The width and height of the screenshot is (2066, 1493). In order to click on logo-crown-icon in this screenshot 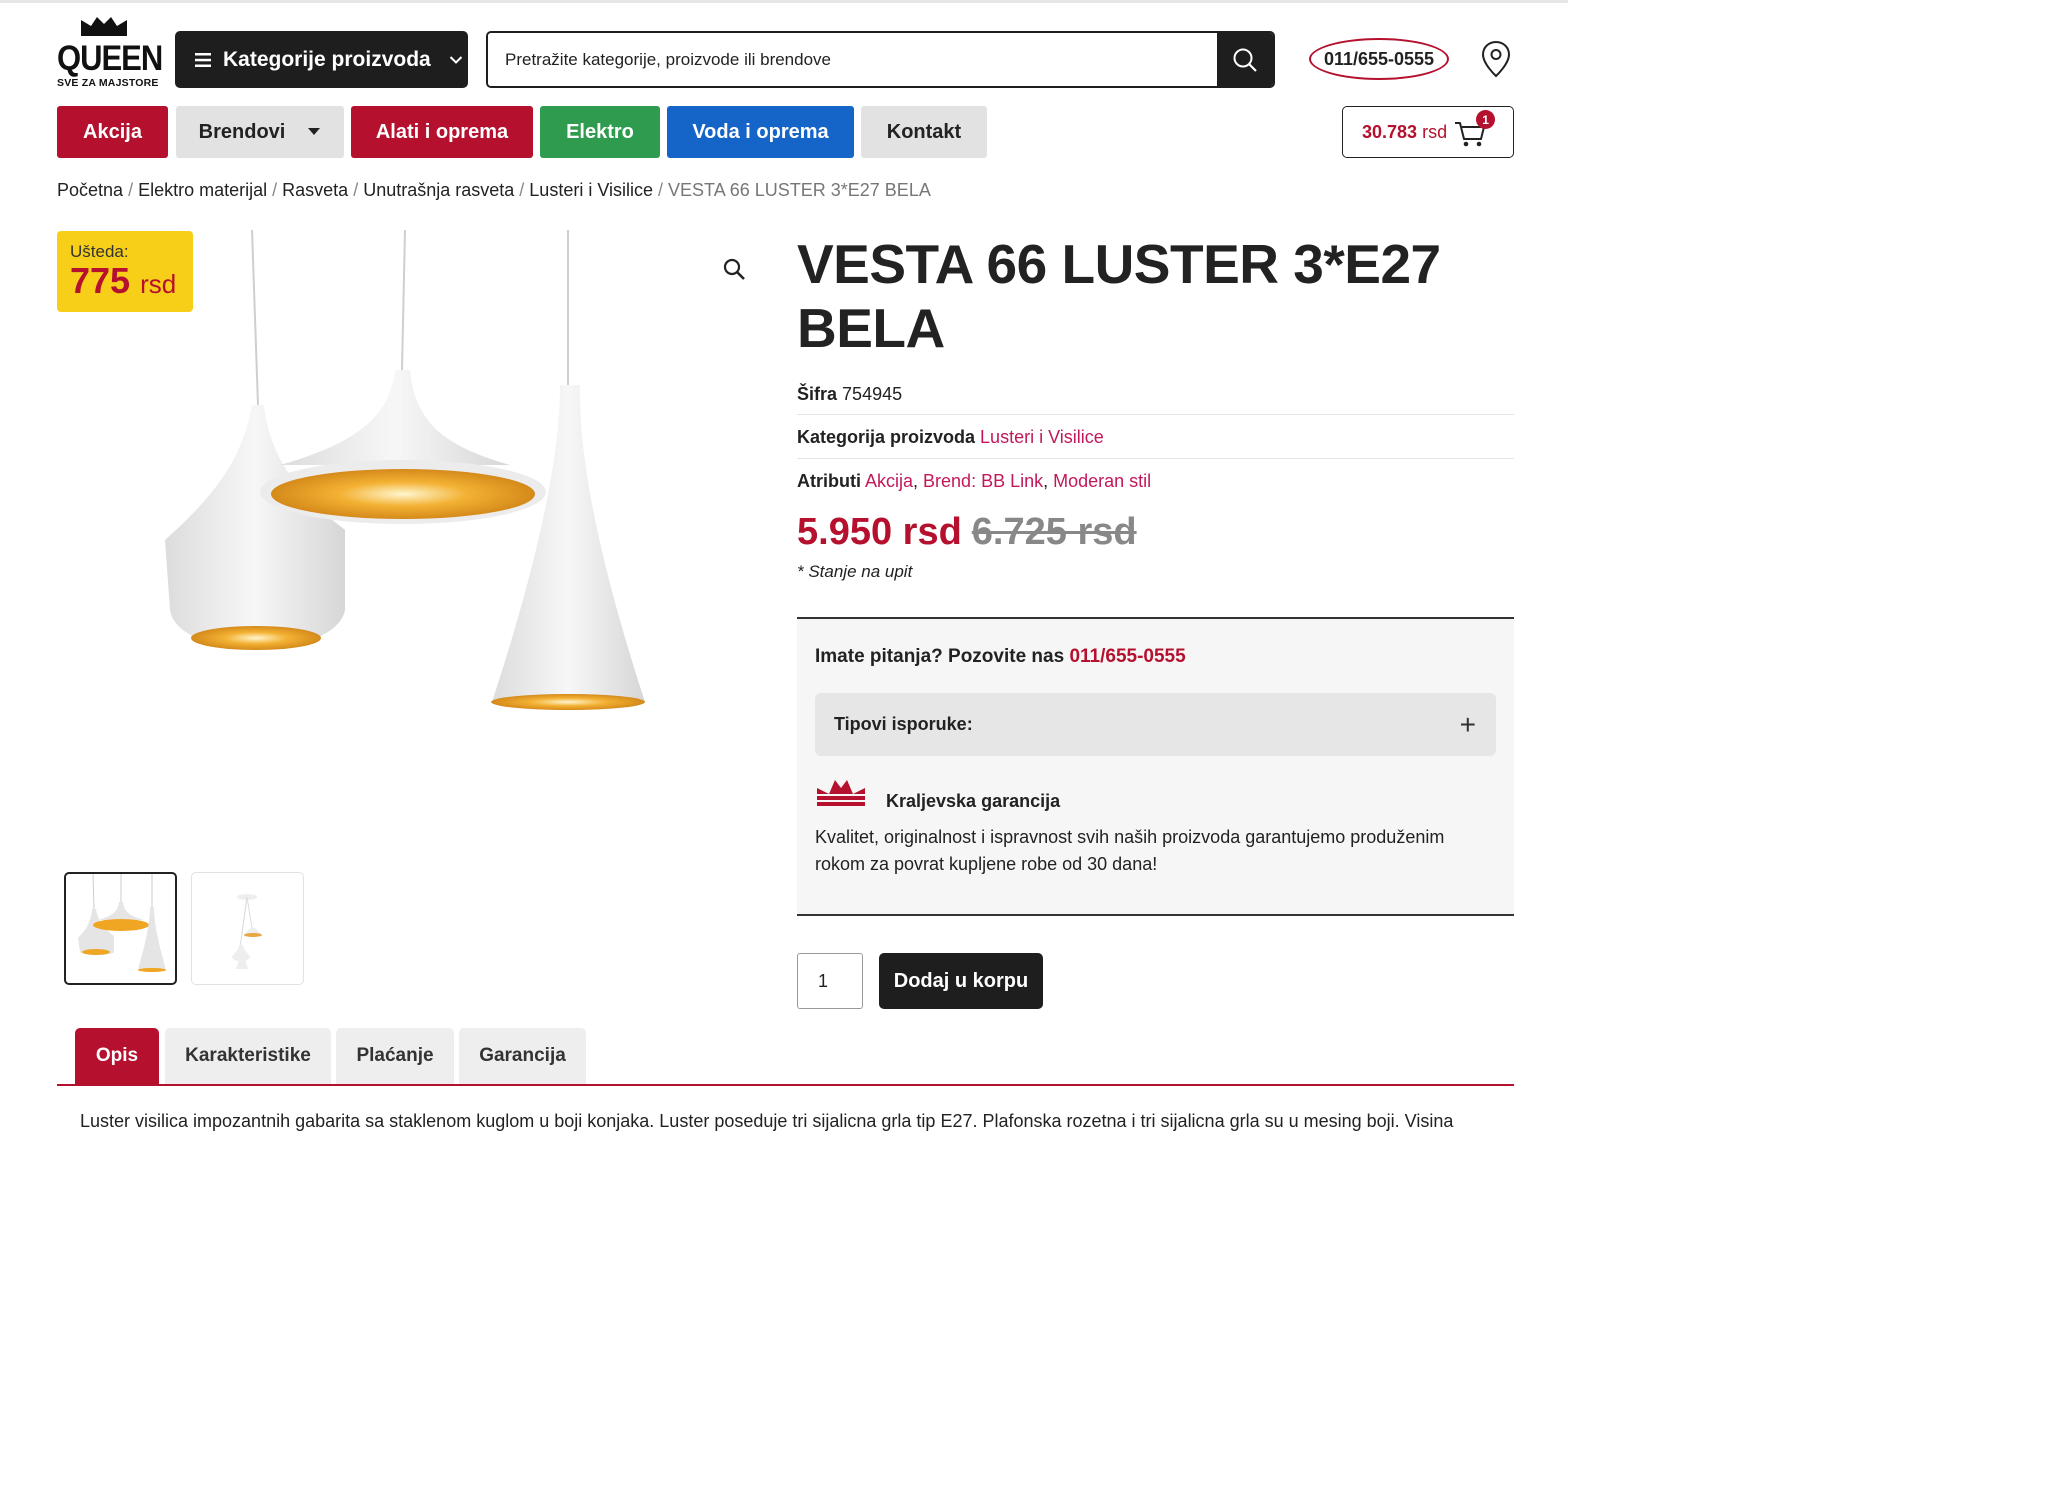, I will do `click(104, 26)`.